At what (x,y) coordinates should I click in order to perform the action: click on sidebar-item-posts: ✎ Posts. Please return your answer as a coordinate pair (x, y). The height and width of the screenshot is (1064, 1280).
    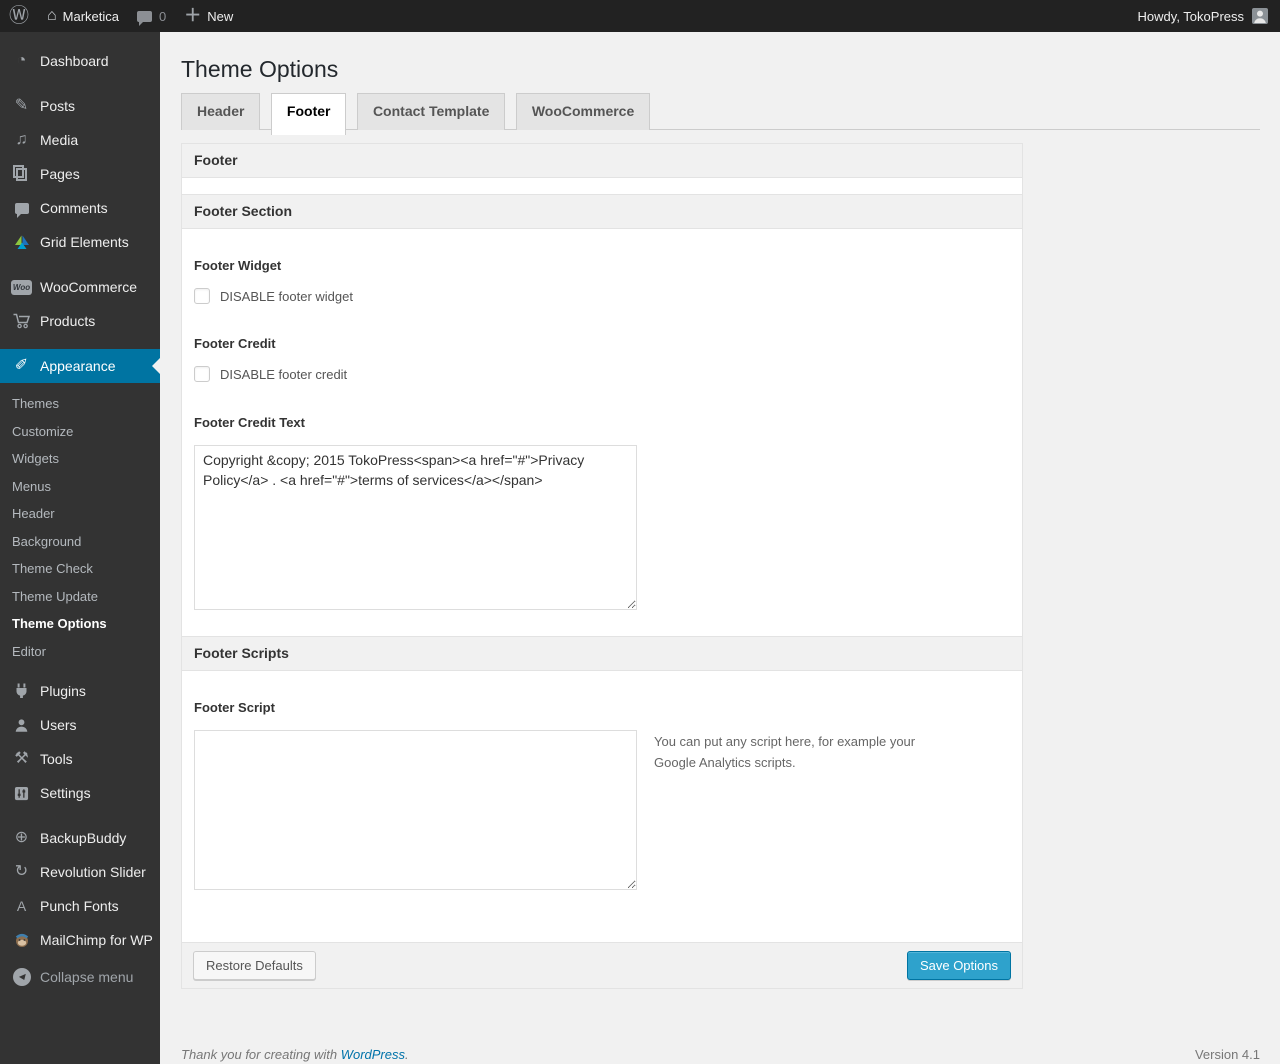
    Looking at the image, I should click on (80, 106).